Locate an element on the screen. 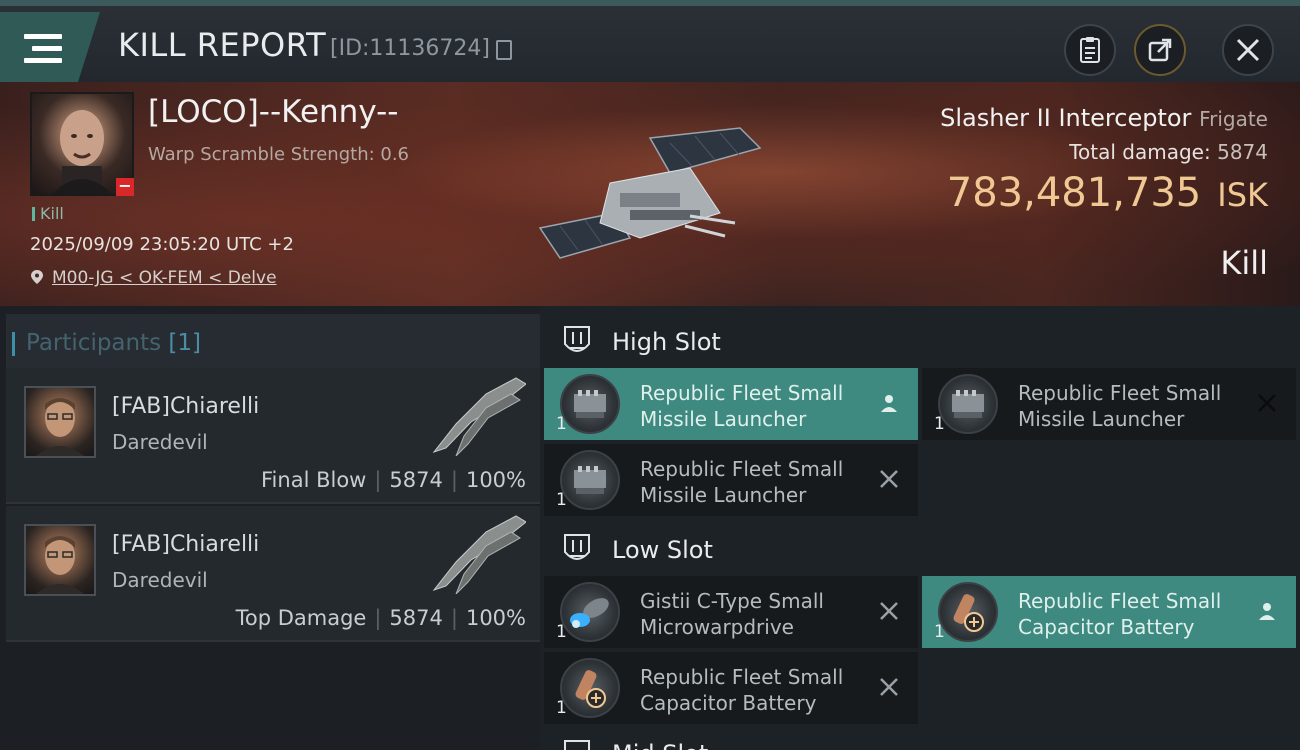 The image size is (1300, 750). clipboard-icon is located at coordinates (1090, 50).